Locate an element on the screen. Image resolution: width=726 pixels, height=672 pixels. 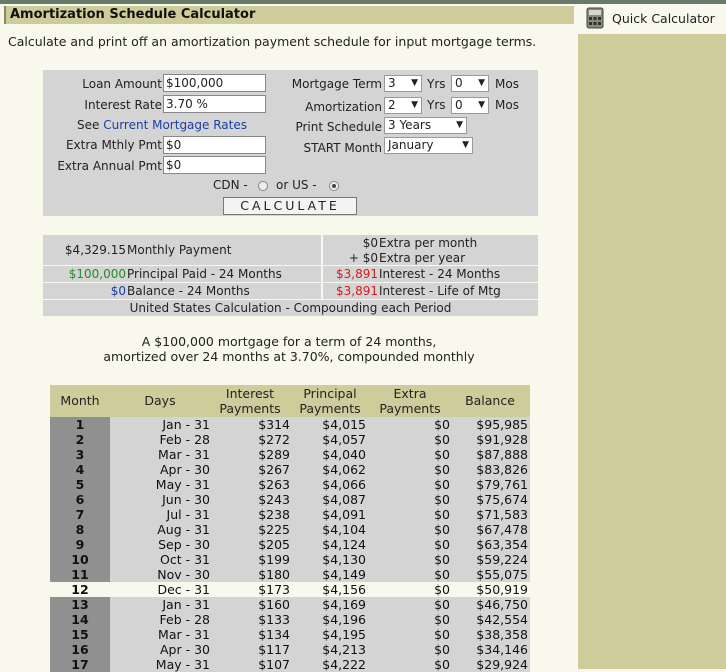
print-schedule-select: 3 Years ▼ is located at coordinates (425, 125).